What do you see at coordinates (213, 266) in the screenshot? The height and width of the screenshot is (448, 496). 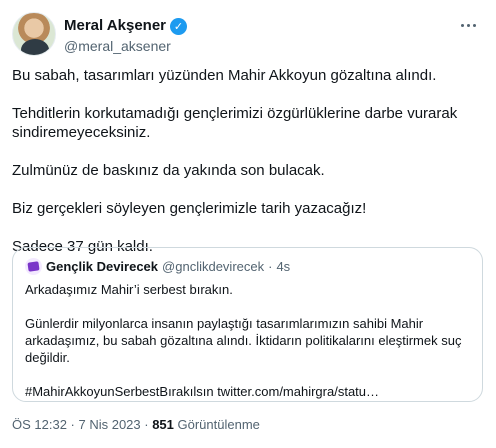 I see `quoted-author-handle: @gnclikdevirecek` at bounding box center [213, 266].